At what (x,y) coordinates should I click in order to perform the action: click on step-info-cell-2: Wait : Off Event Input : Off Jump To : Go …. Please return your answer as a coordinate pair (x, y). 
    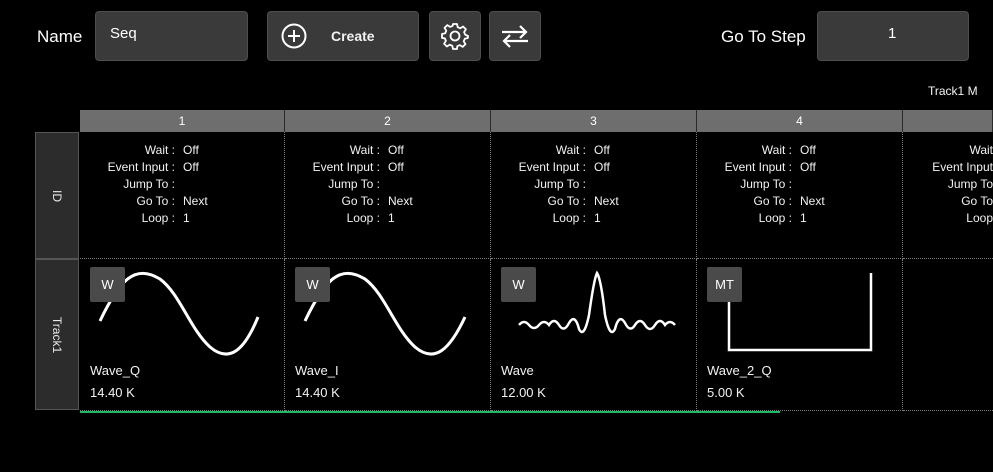
    Looking at the image, I should click on (388, 195).